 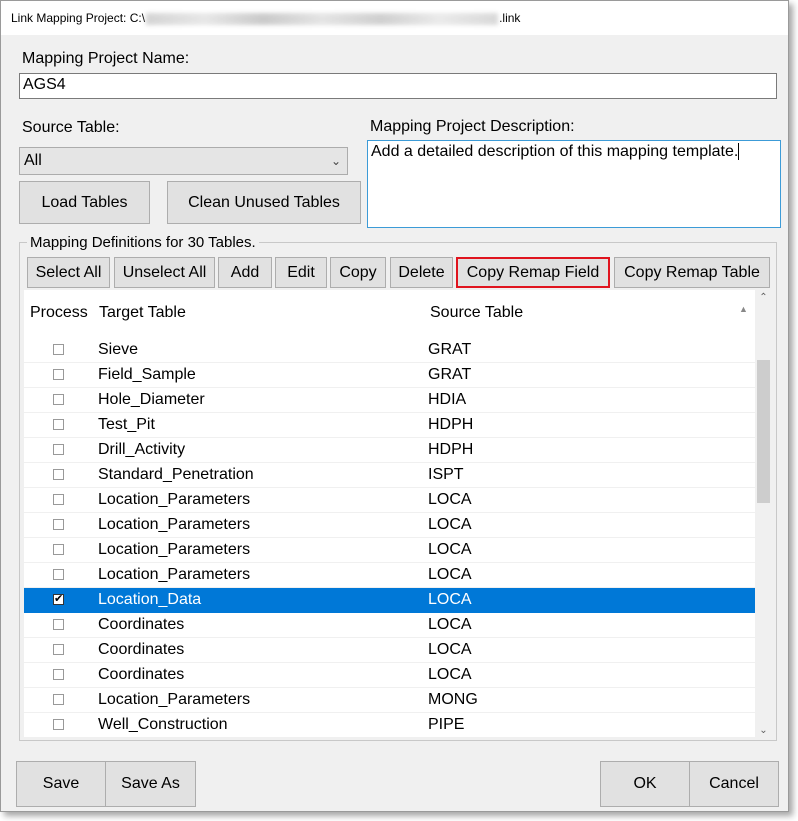 I want to click on edit-button: Edit, so click(x=301, y=272).